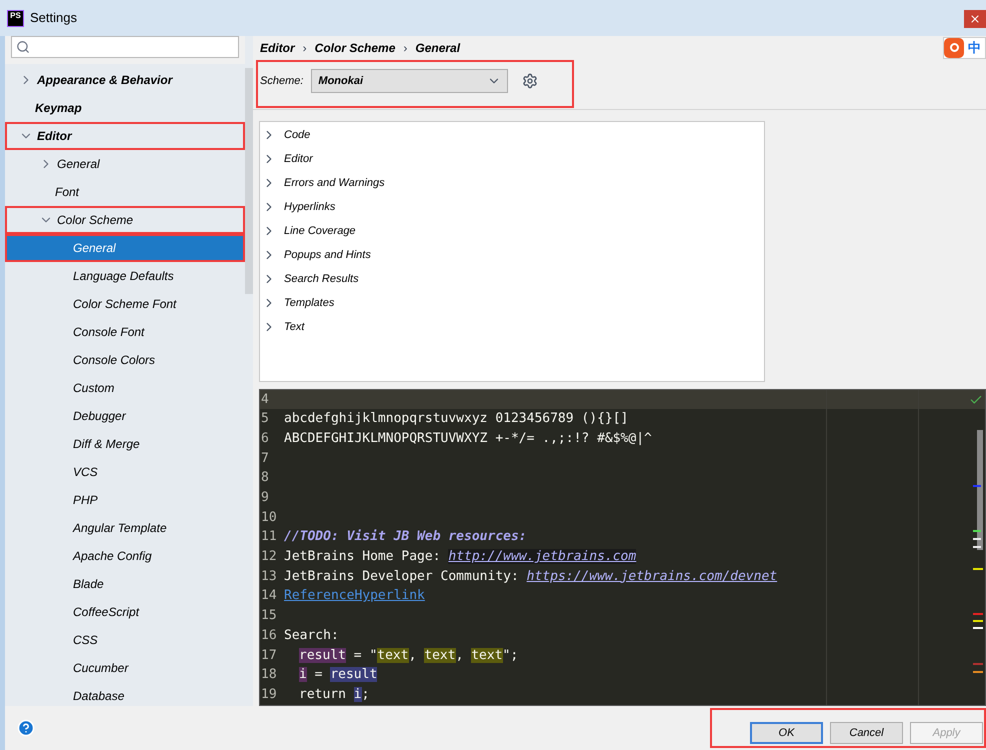  What do you see at coordinates (265, 459) in the screenshot?
I see `line-number: 7` at bounding box center [265, 459].